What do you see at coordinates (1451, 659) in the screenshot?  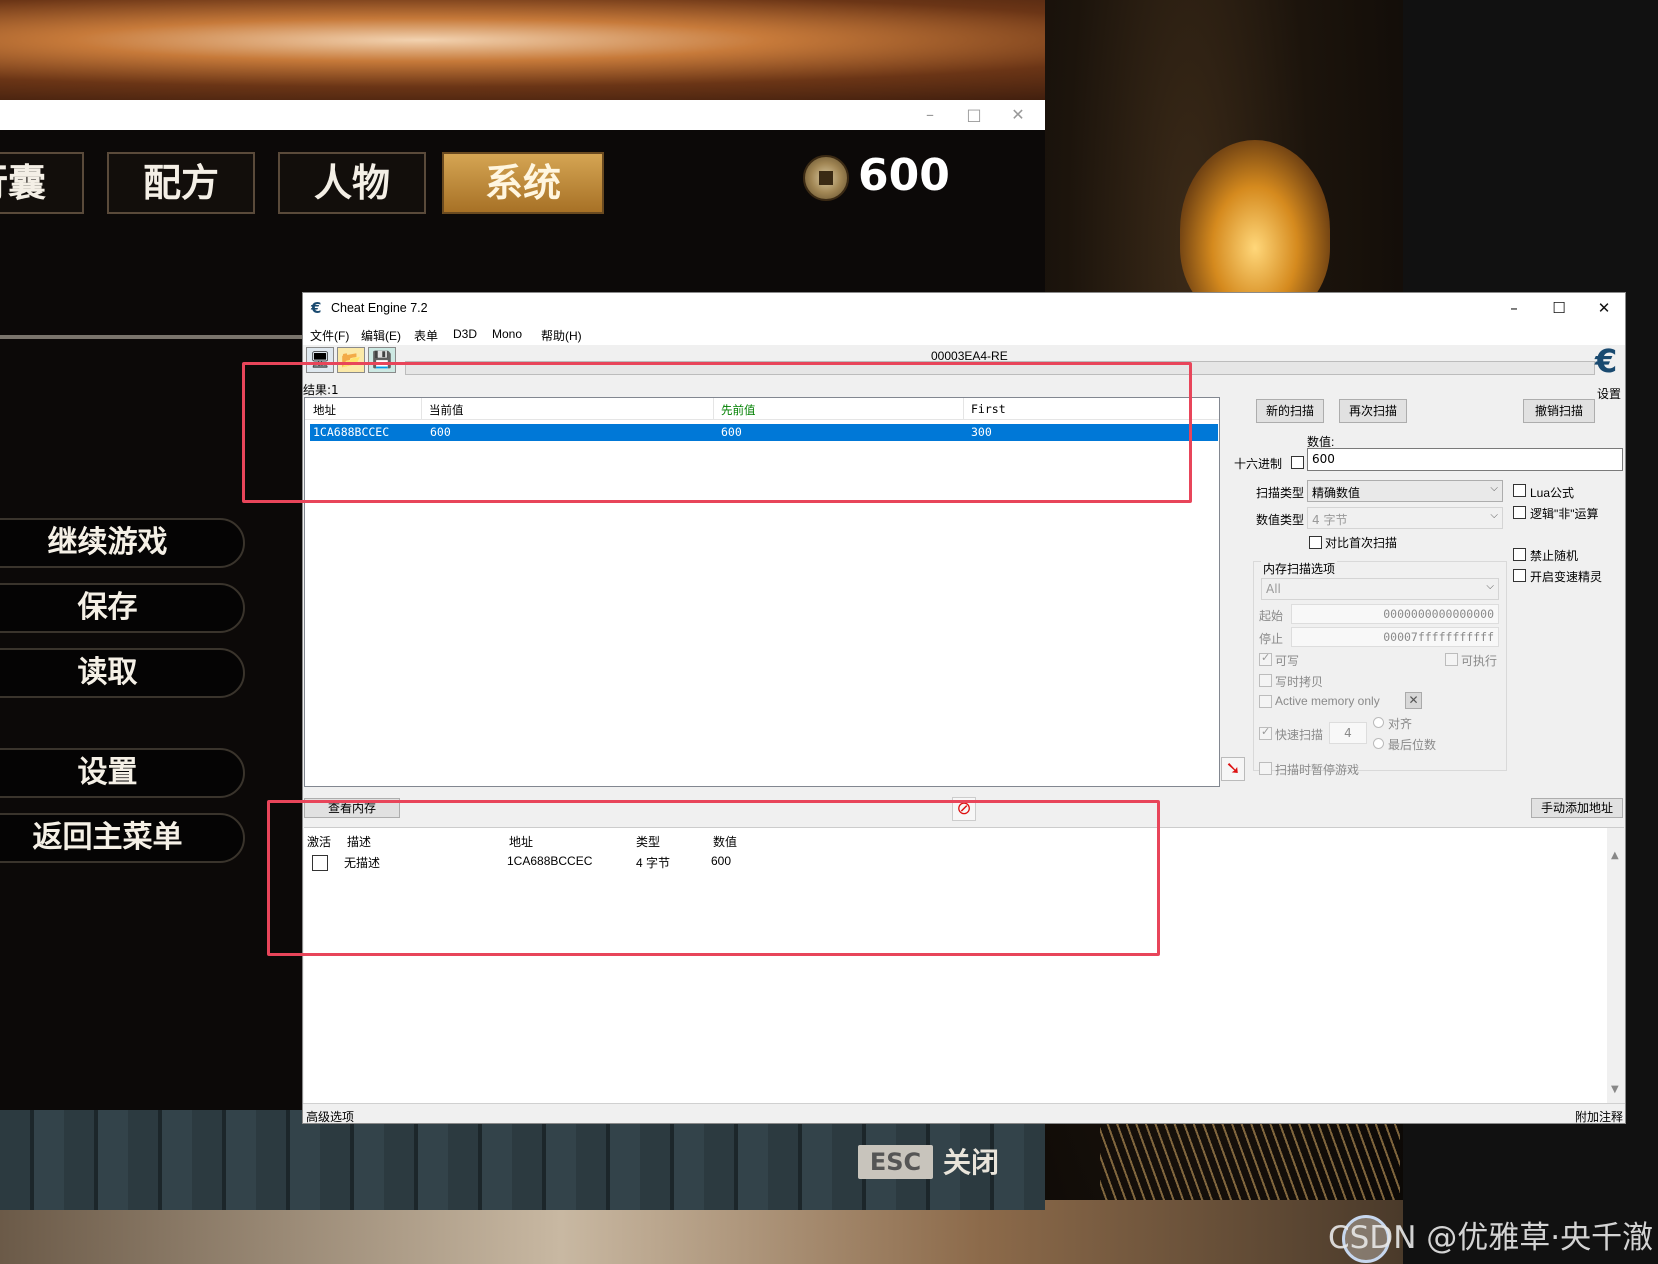 I see `executable-checkbox` at bounding box center [1451, 659].